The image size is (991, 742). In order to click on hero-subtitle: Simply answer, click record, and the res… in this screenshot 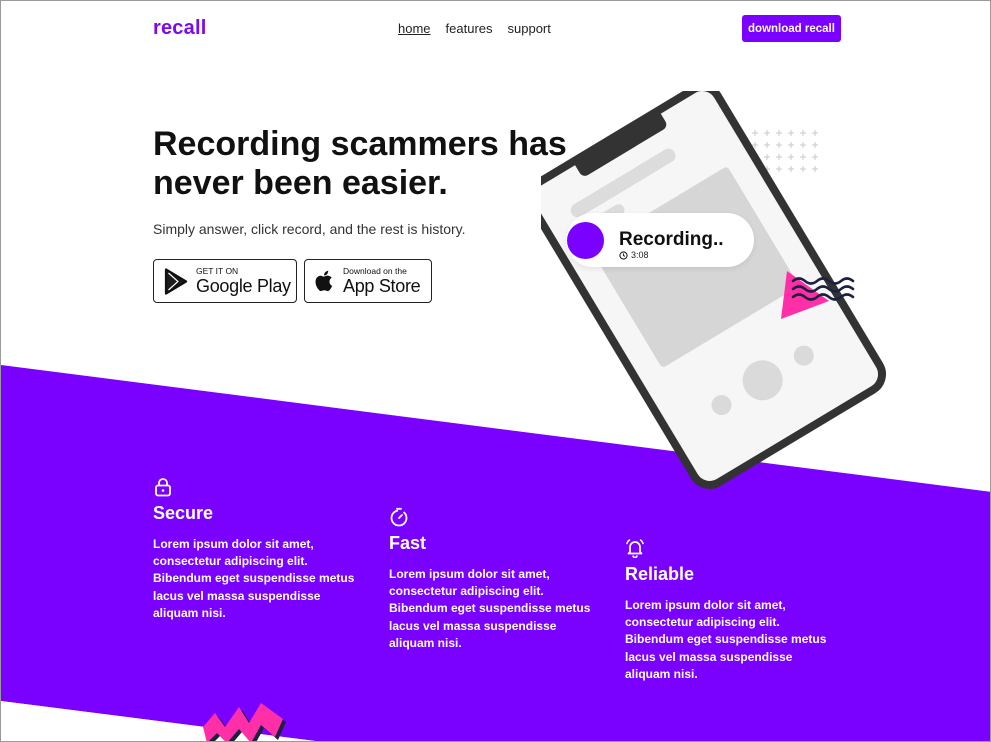, I will do `click(309, 229)`.